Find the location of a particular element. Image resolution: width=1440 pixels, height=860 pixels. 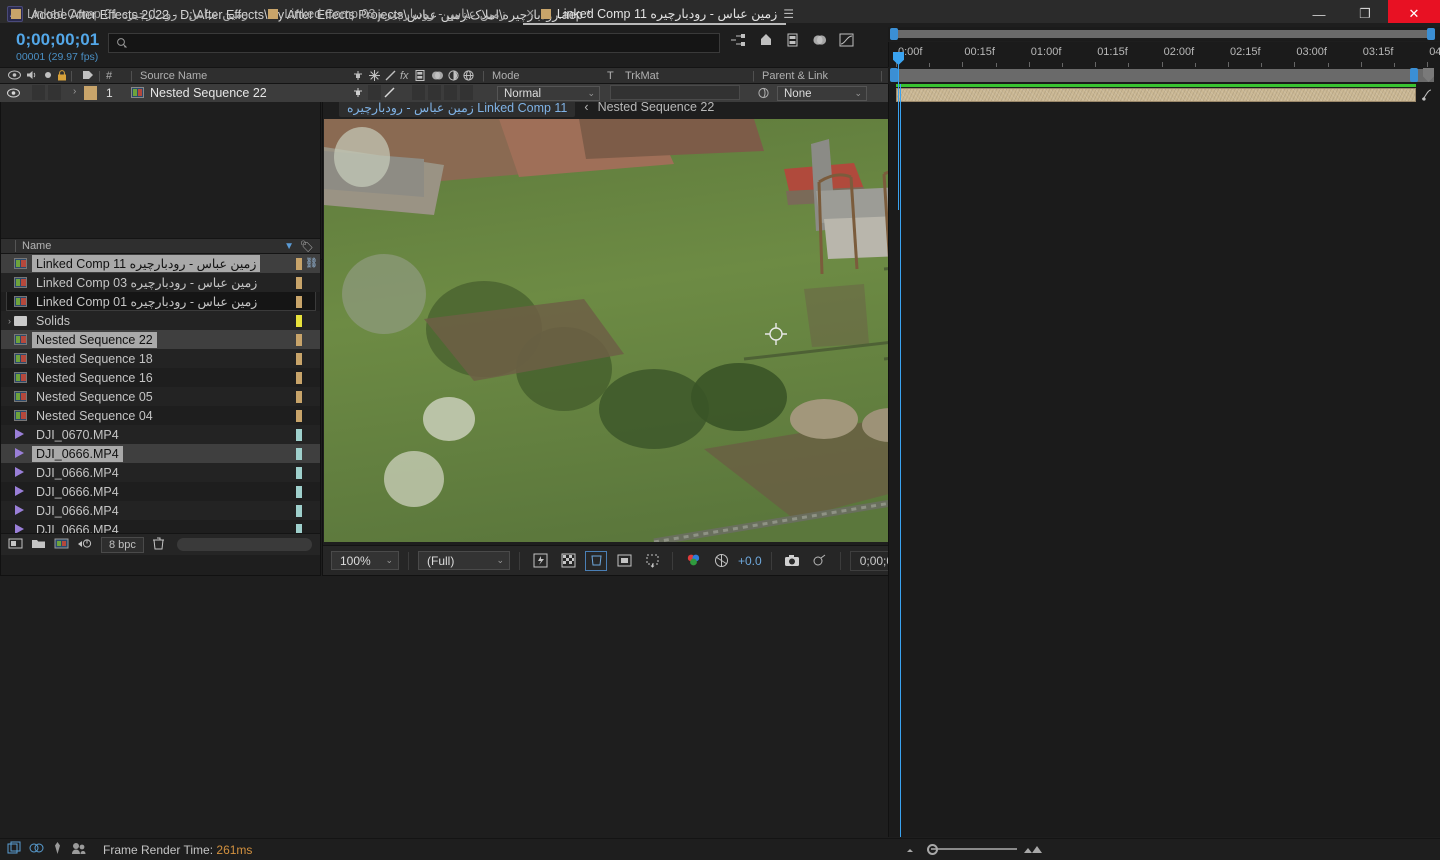

tab-composition-1: زمین عباس - رودبارچیره Linked Comp 03 is located at coordinates (386, 13).